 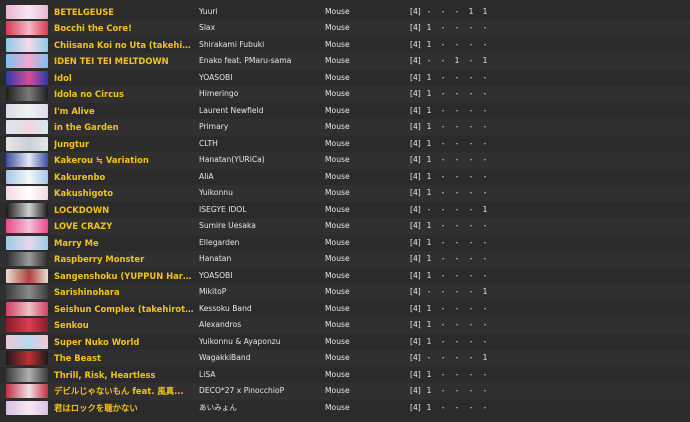 I want to click on song-title: Sarishinohara, so click(x=124, y=292).